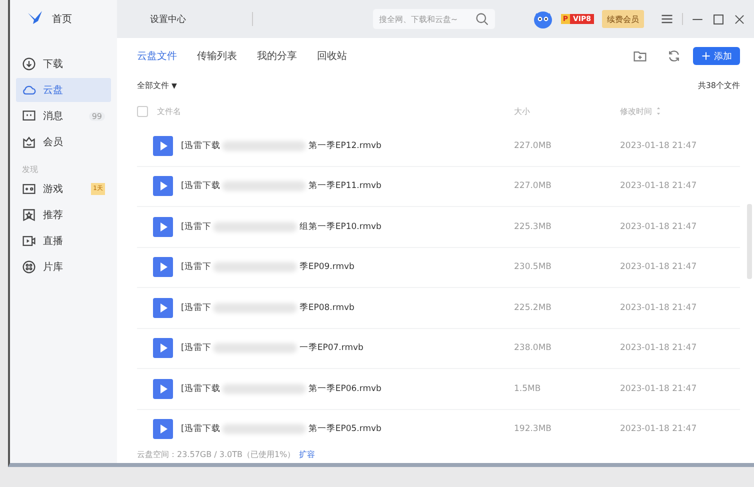 This screenshot has width=754, height=487. Describe the element at coordinates (640, 56) in the screenshot. I see `new-folder-icon` at that location.